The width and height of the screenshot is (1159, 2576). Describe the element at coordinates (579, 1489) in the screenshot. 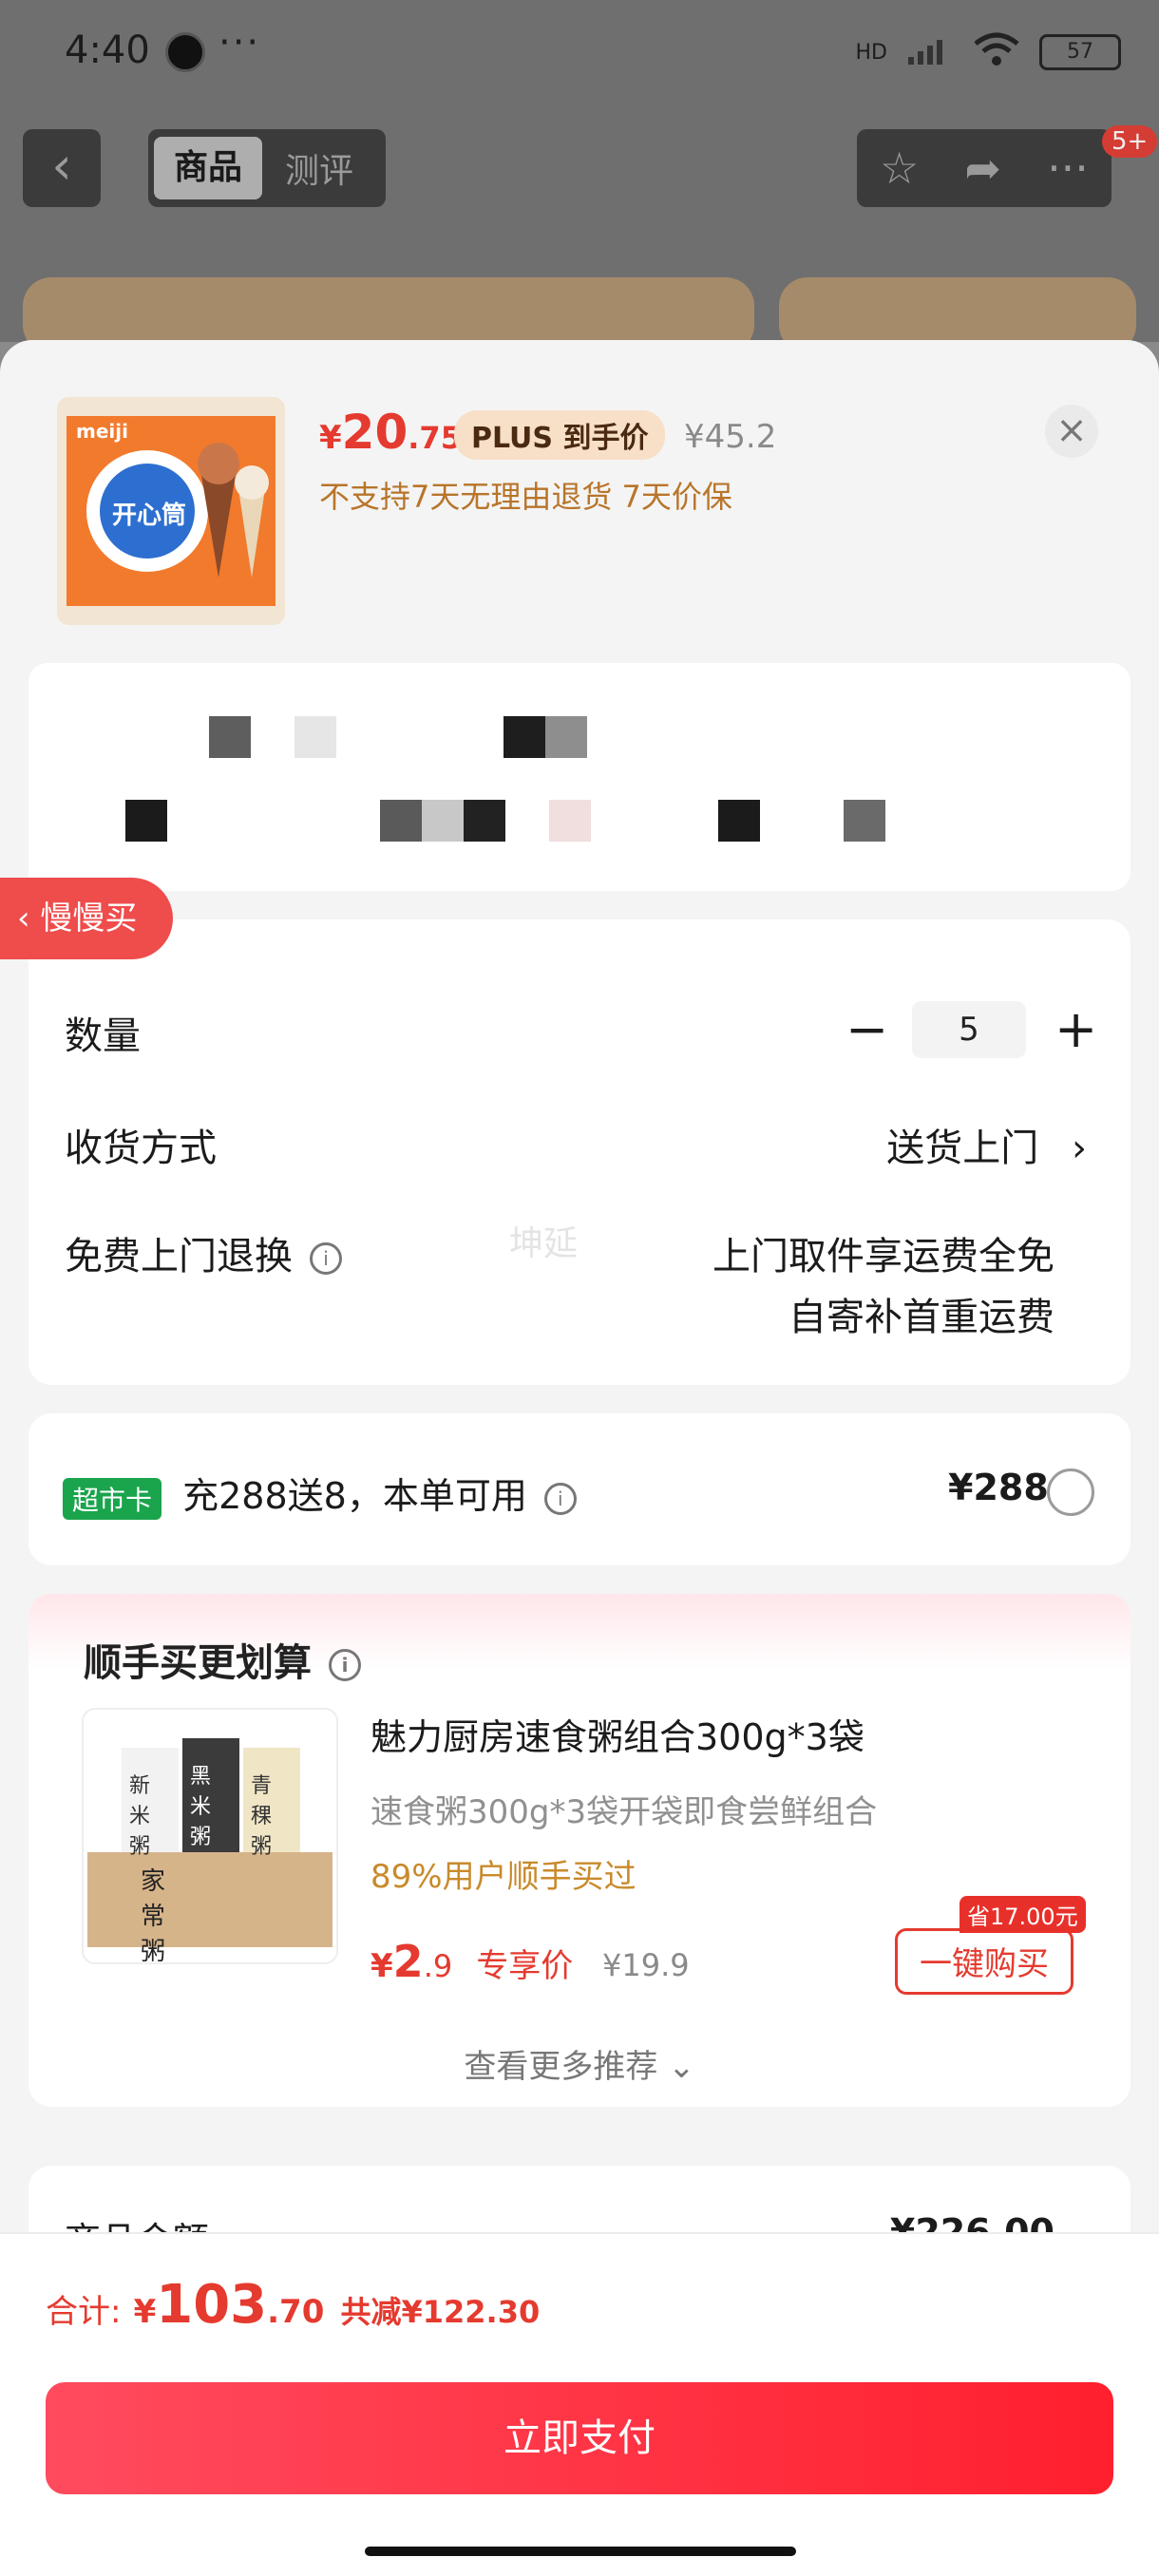

I see `supermarket-card-row: 超市卡 充288送8，本单可用 i ¥288` at that location.